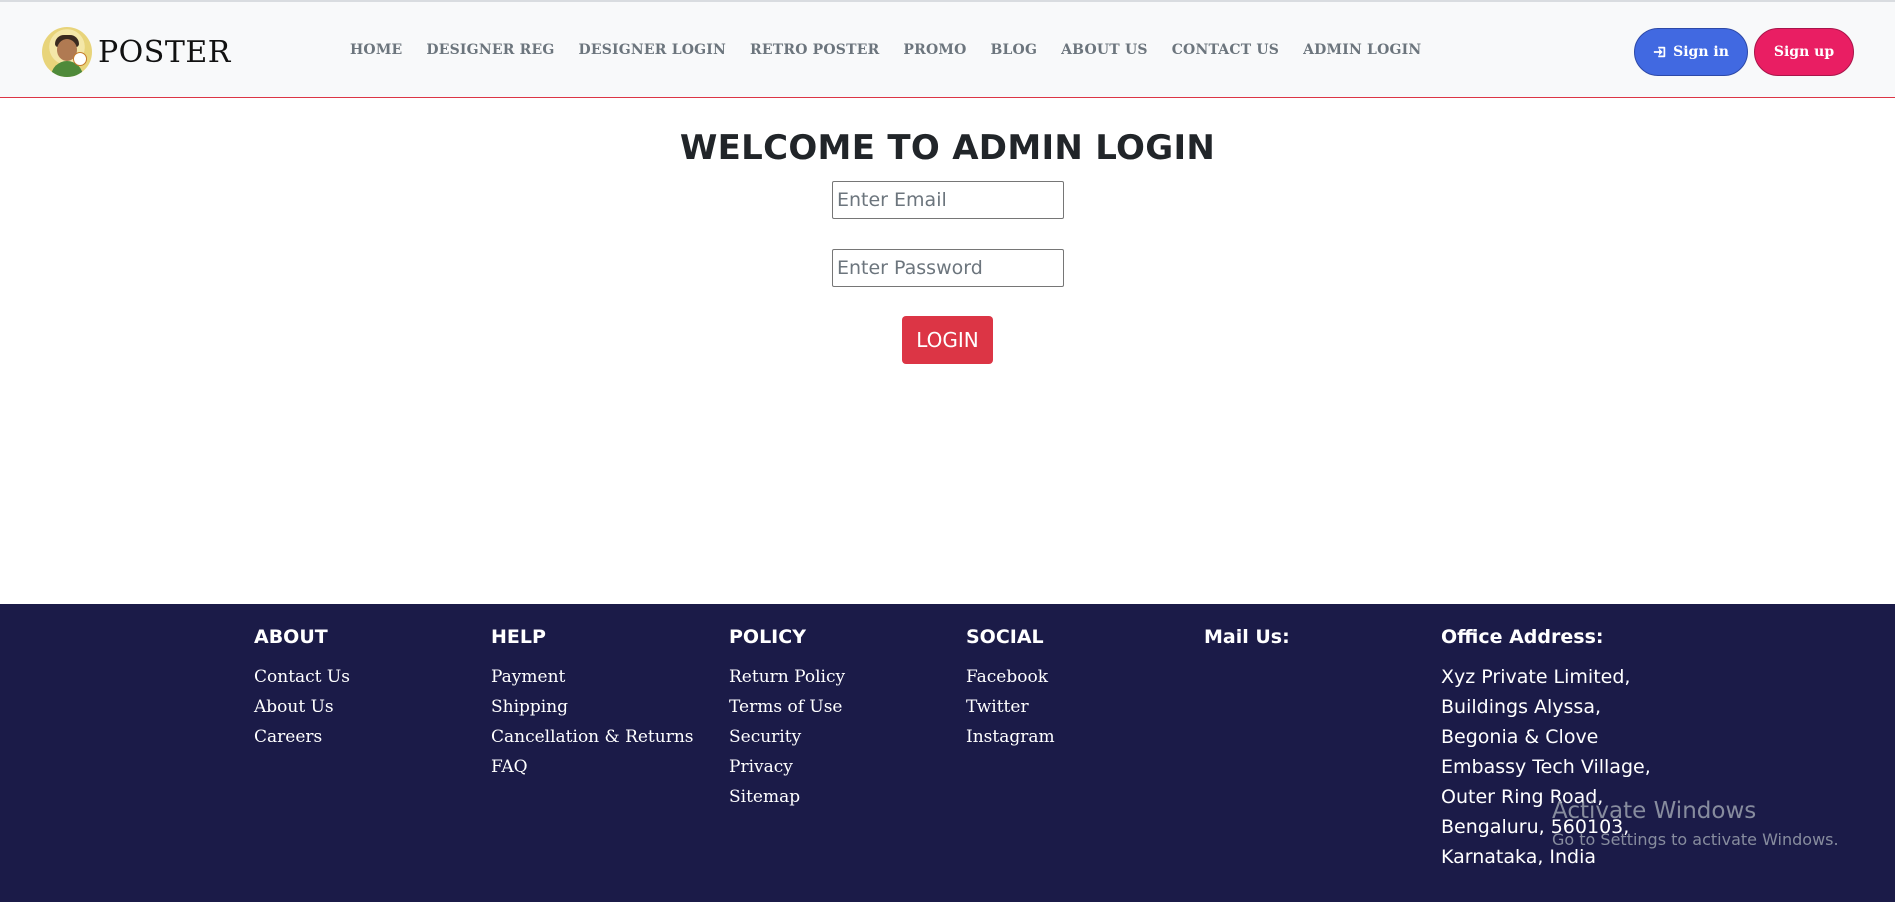 This screenshot has width=1895, height=902. Describe the element at coordinates (1522, 637) in the screenshot. I see `footer-office-heading: Office Address:` at that location.